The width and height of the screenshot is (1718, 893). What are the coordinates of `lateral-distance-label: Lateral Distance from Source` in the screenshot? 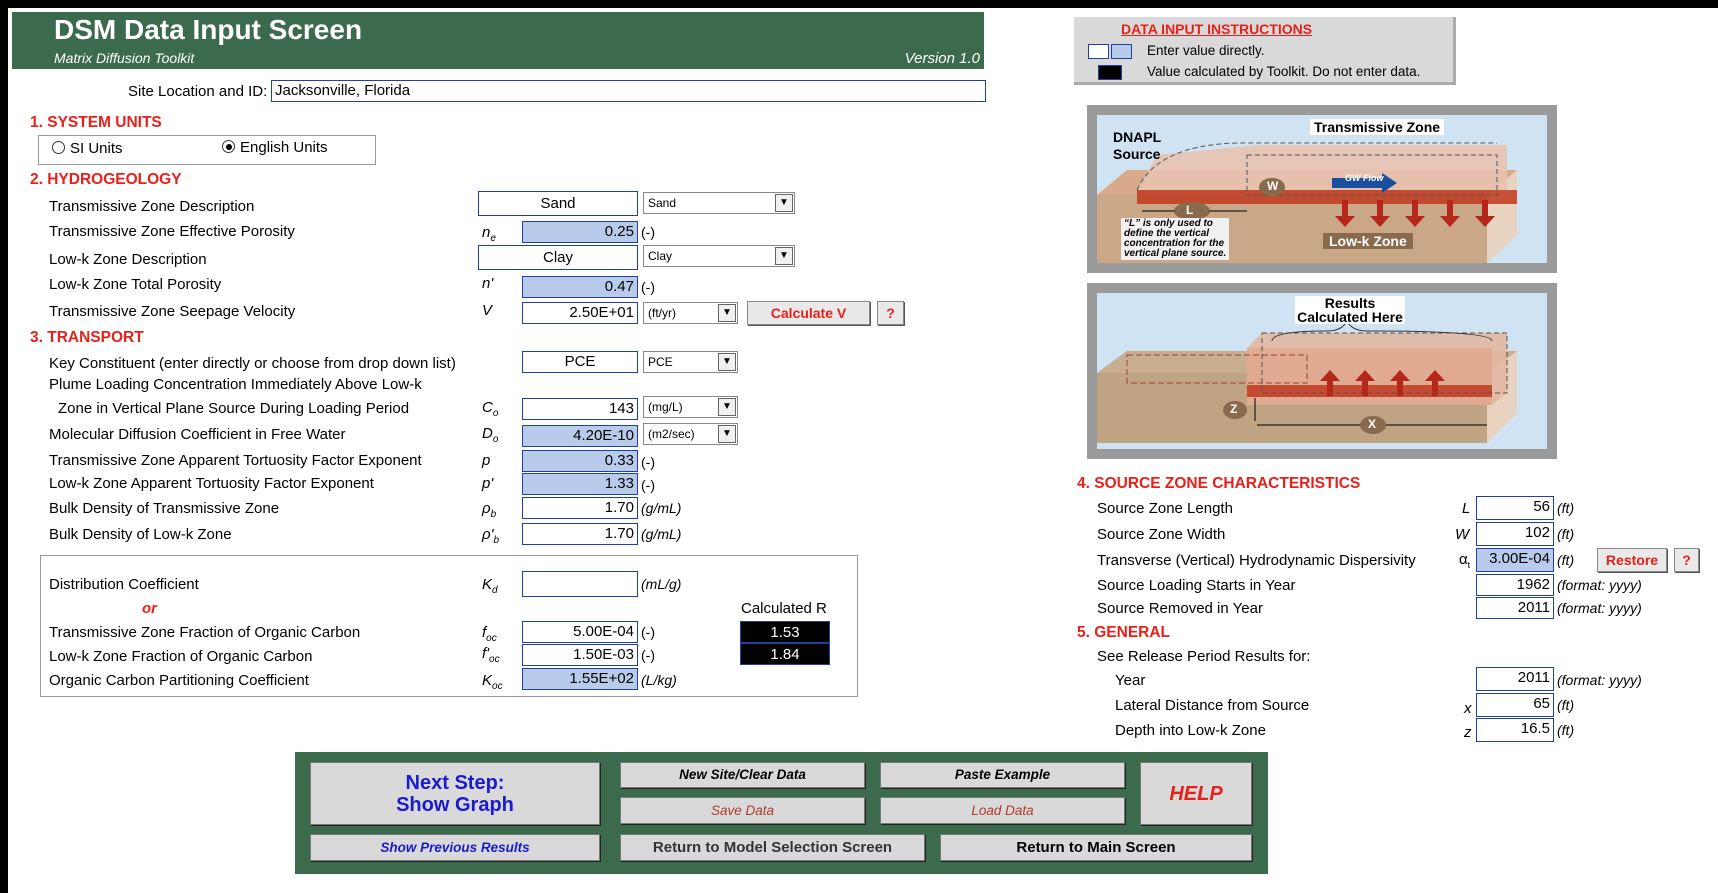 It's located at (1212, 705).